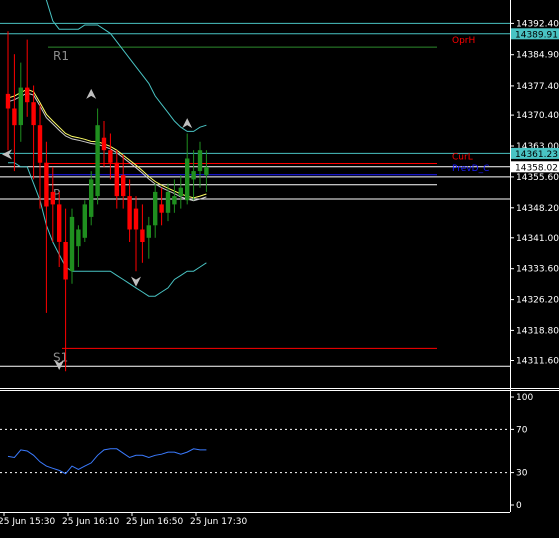  I want to click on price-tag-label: 14361.23, so click(536, 155).